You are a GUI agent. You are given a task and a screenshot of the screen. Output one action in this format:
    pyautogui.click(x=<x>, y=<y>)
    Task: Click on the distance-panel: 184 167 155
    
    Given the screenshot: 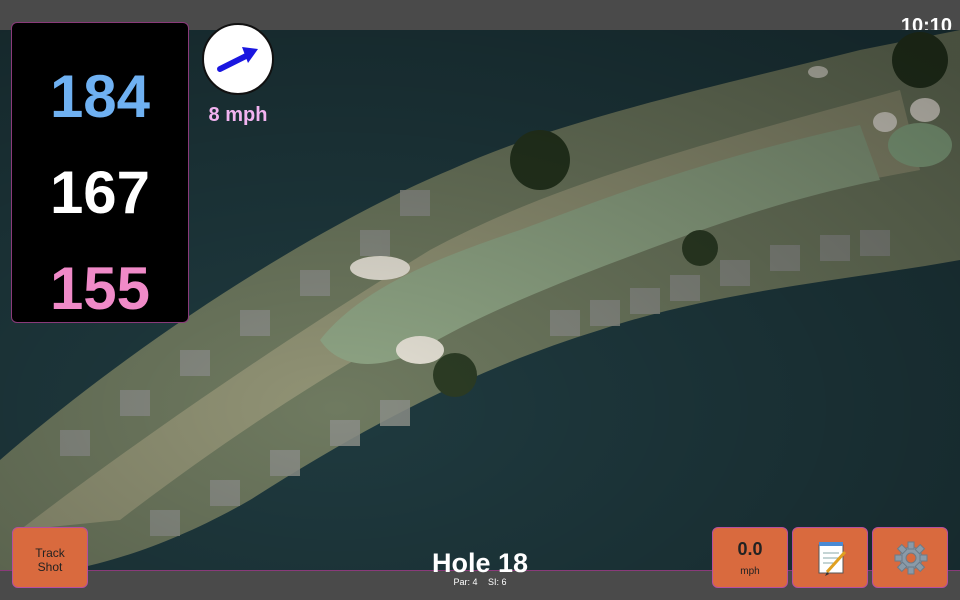 What is the action you would take?
    pyautogui.click(x=100, y=172)
    